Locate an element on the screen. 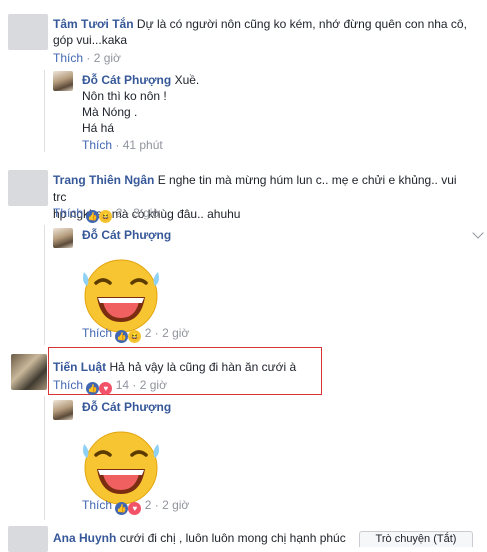 The height and width of the screenshot is (552, 487). reply-text-line: Nôn thì ko nôn ! is located at coordinates (124, 96).